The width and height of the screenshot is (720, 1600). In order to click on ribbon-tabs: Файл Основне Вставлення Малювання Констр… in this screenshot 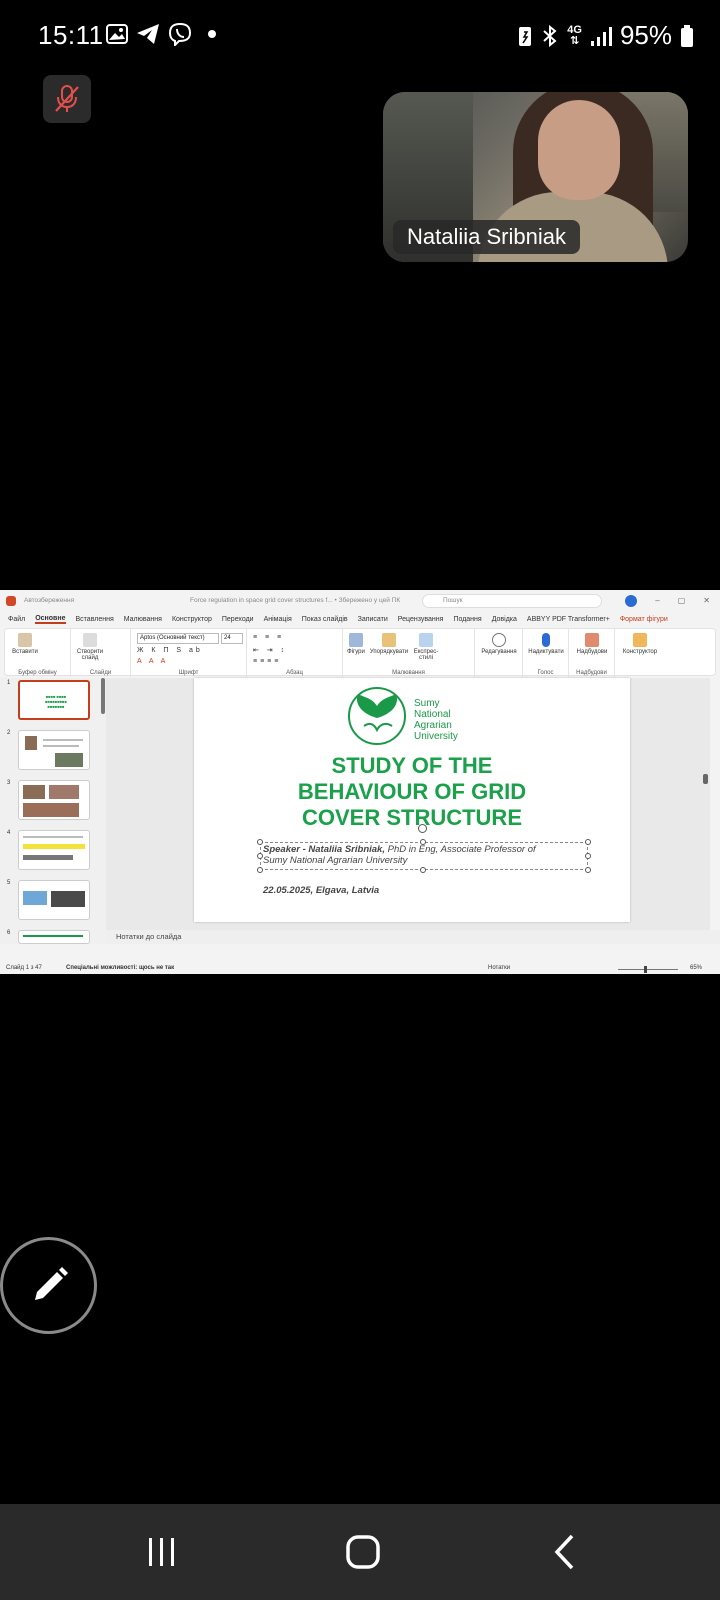, I will do `click(360, 619)`.